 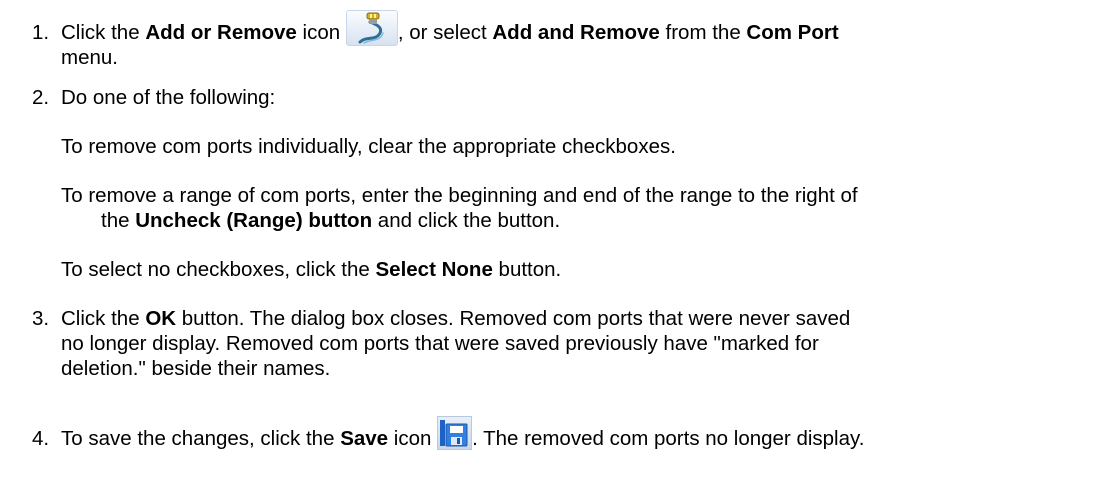 What do you see at coordinates (371, 27) in the screenshot?
I see `add-remove-icon` at bounding box center [371, 27].